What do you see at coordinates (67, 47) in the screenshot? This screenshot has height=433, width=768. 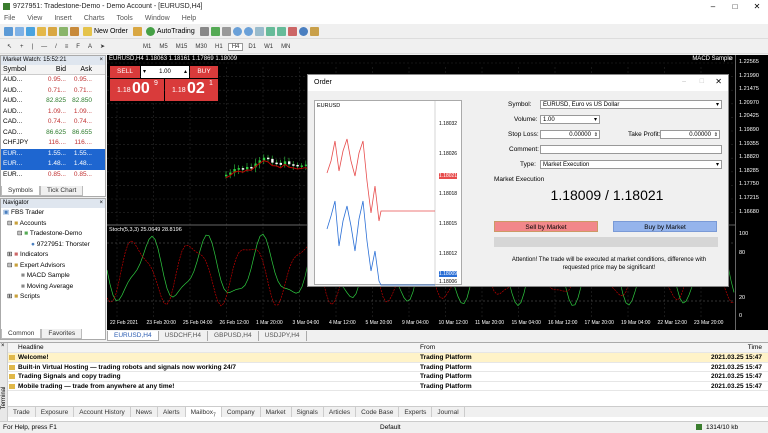 I see `channel-icon: ≡` at bounding box center [67, 47].